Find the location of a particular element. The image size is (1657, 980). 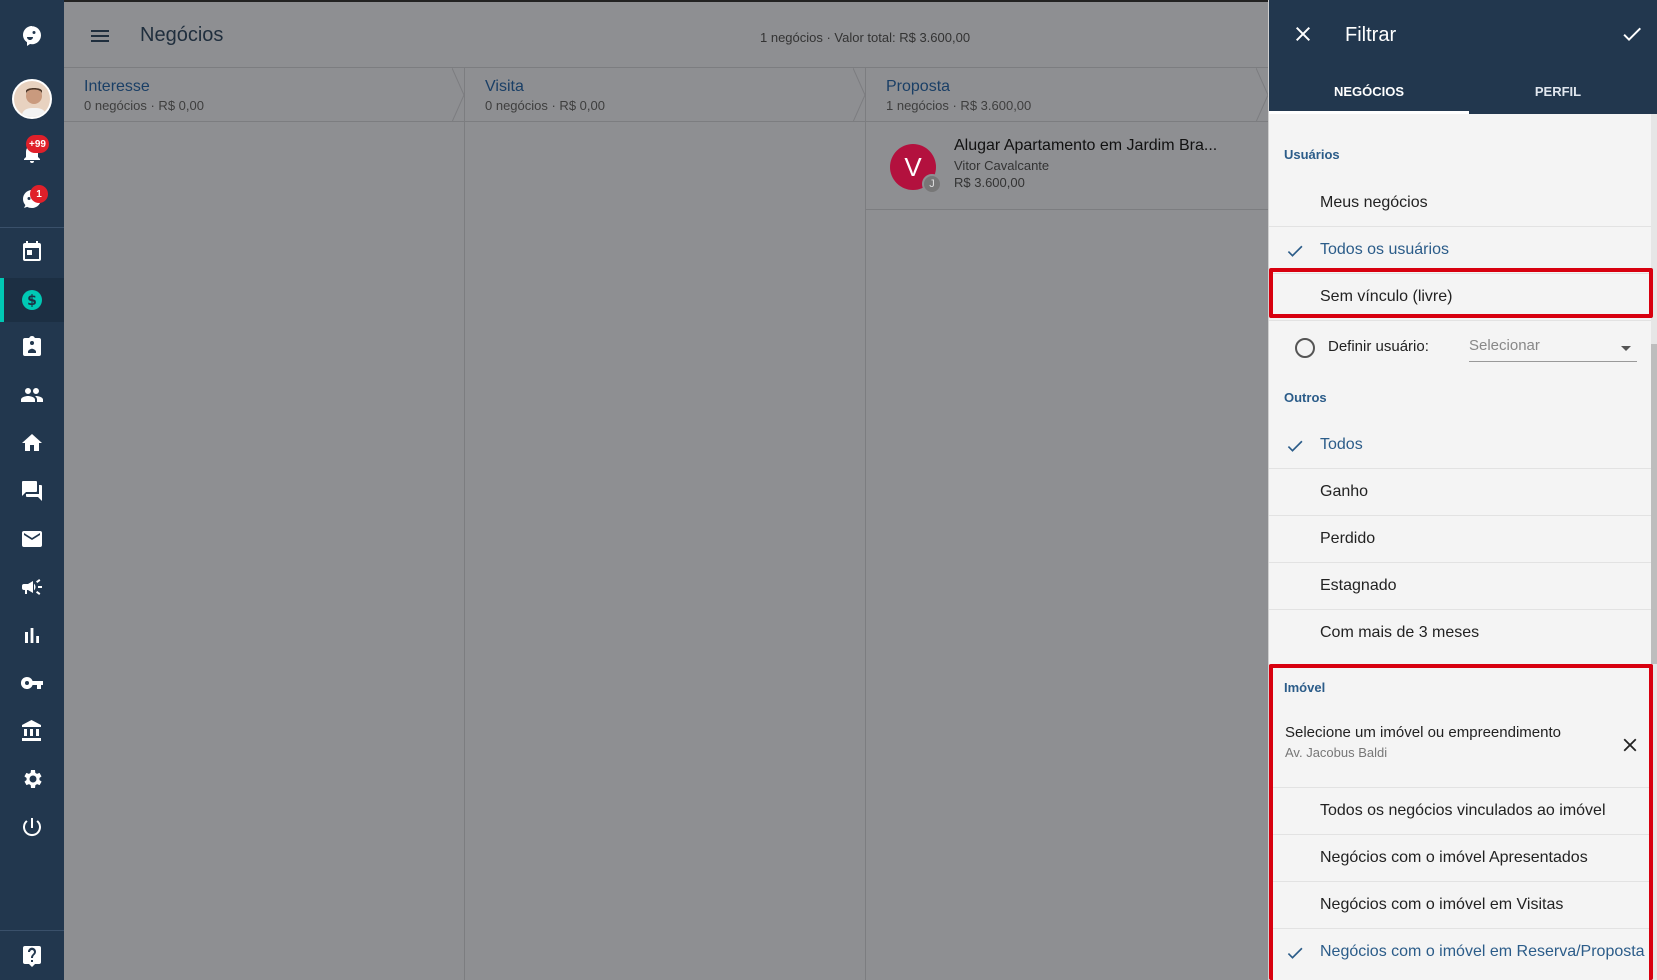

deal-value: R$ 3.600,00 is located at coordinates (989, 182).